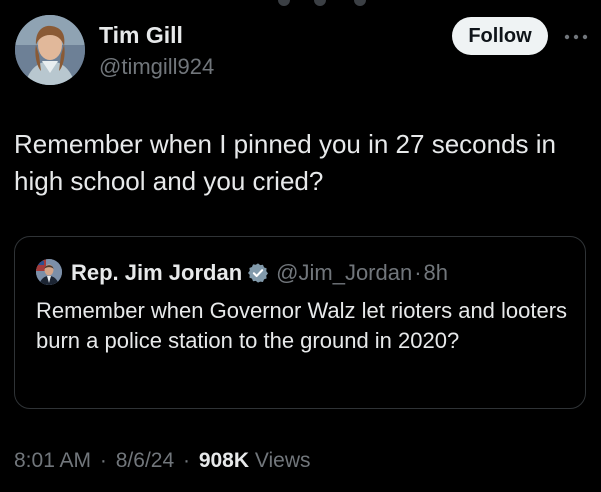  I want to click on quoted-author-avatar, so click(49, 272).